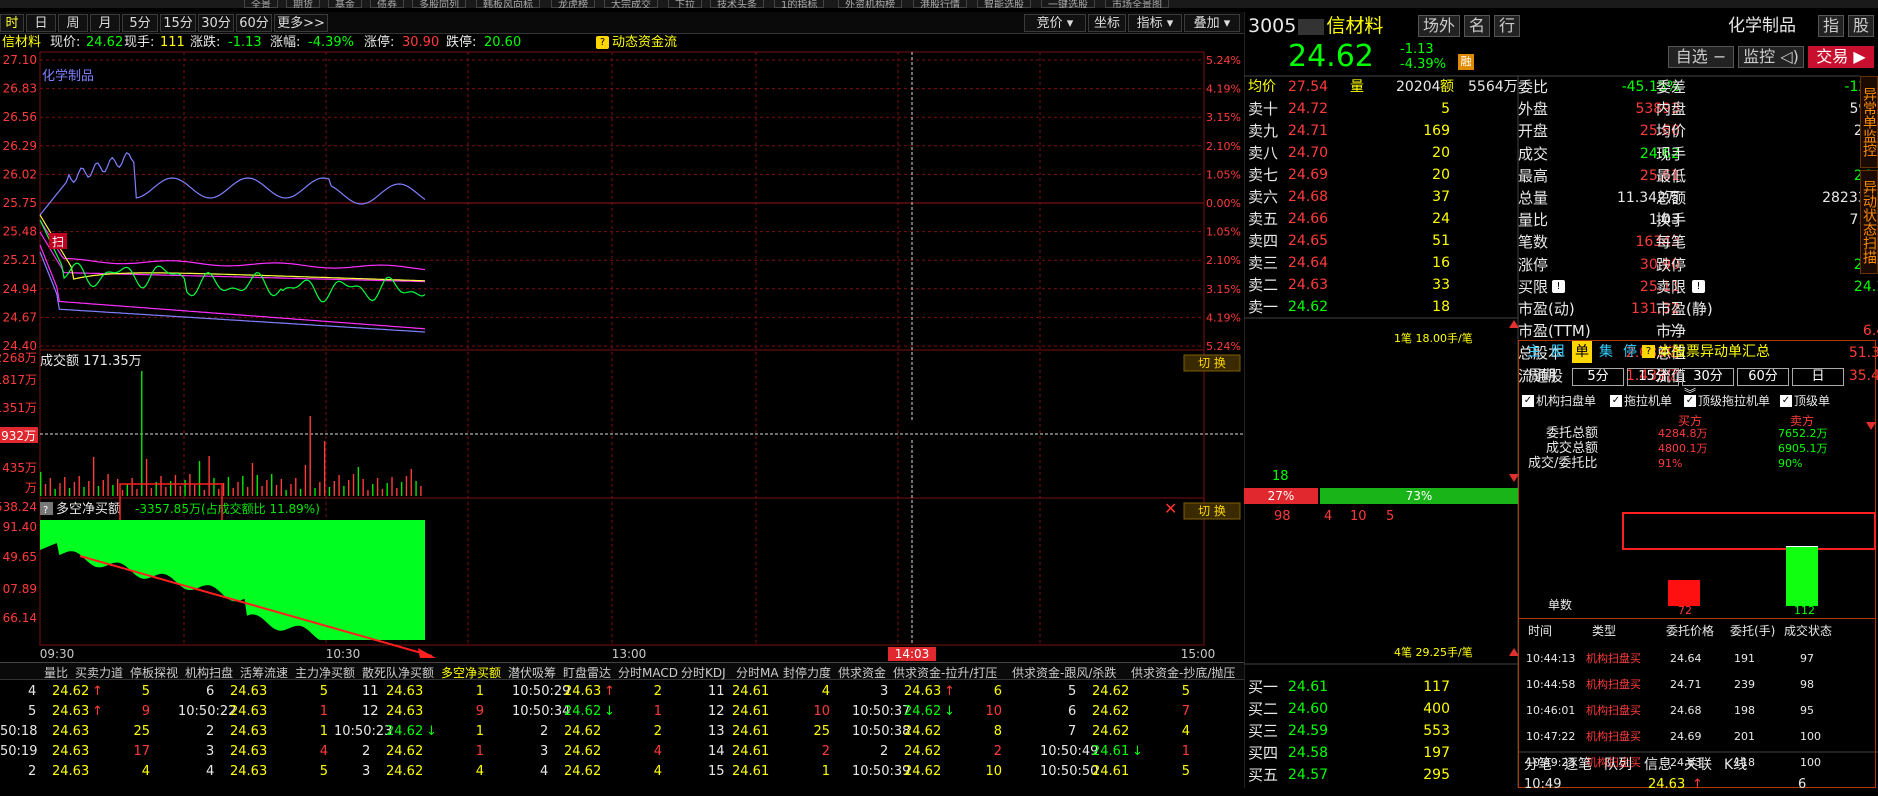 The image size is (1878, 796). What do you see at coordinates (1763, 377) in the screenshot?
I see `dash-period-button: 60分` at bounding box center [1763, 377].